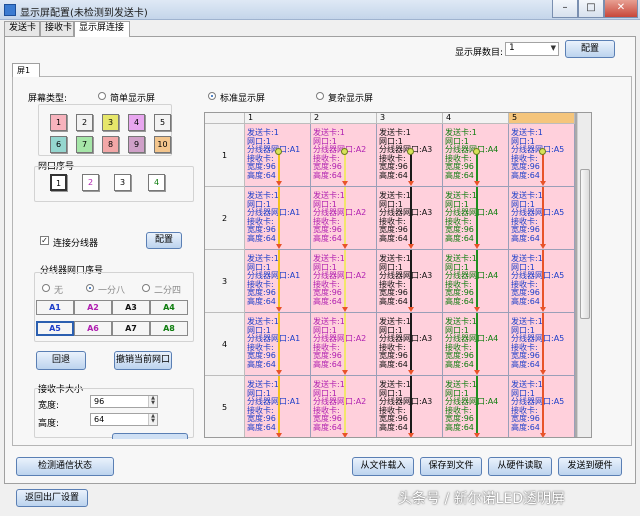 This screenshot has width=640, height=516. What do you see at coordinates (61, 360) in the screenshot?
I see `undo-button: 回退` at bounding box center [61, 360].